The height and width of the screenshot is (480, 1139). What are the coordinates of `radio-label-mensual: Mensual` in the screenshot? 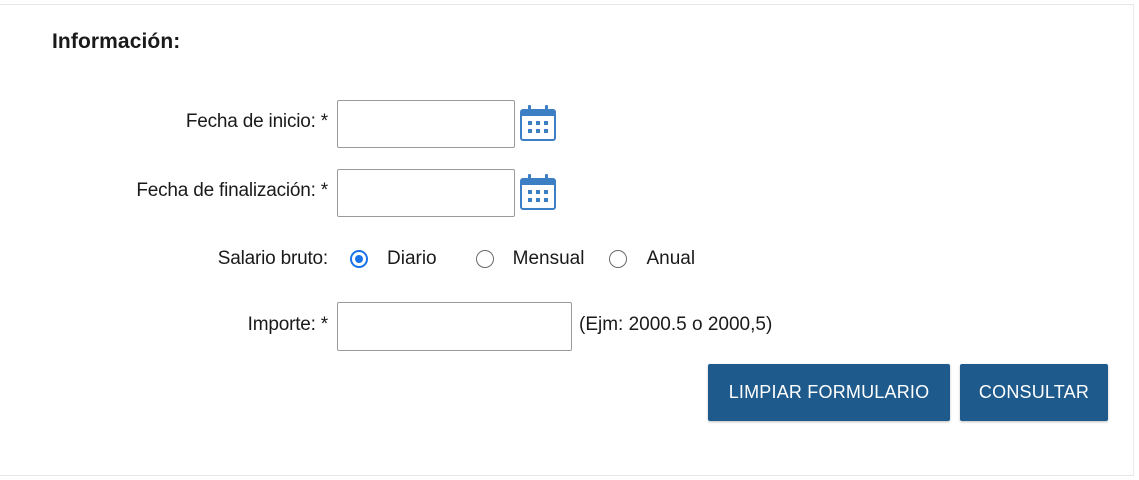 It's located at (548, 258).